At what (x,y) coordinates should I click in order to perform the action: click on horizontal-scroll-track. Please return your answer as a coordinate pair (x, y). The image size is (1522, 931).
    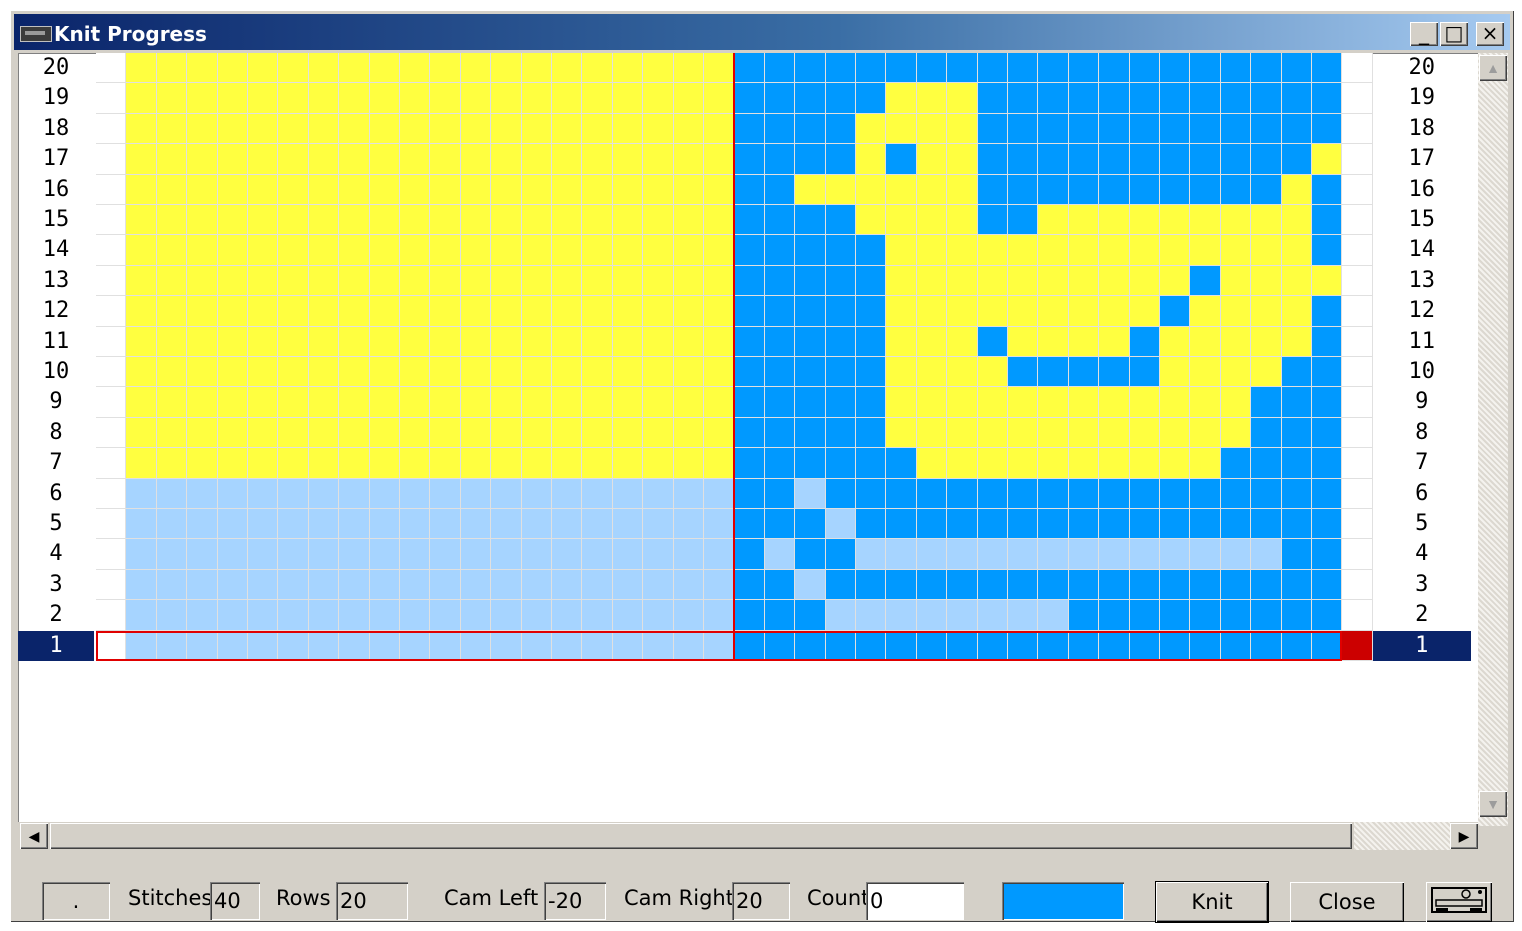
    Looking at the image, I should click on (1402, 836).